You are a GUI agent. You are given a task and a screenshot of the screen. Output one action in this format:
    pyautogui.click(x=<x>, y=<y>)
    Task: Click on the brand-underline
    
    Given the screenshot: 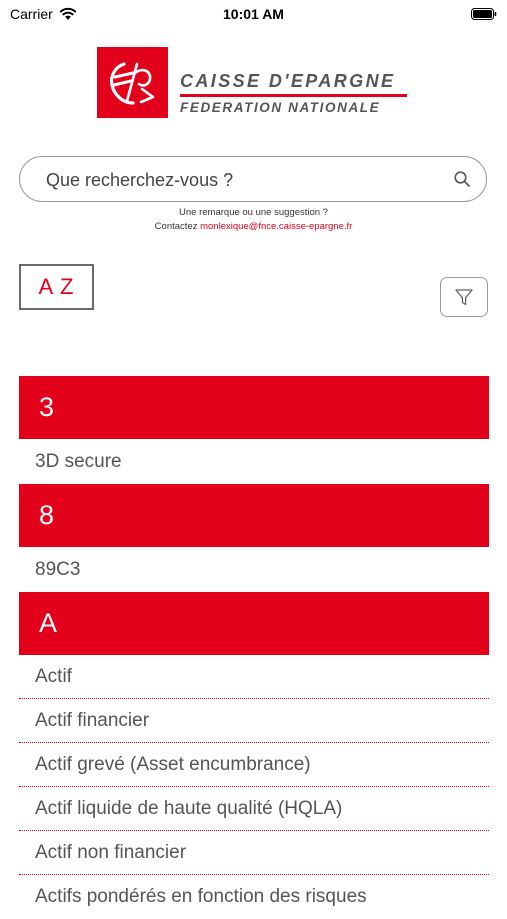 What is the action you would take?
    pyautogui.click(x=293, y=95)
    